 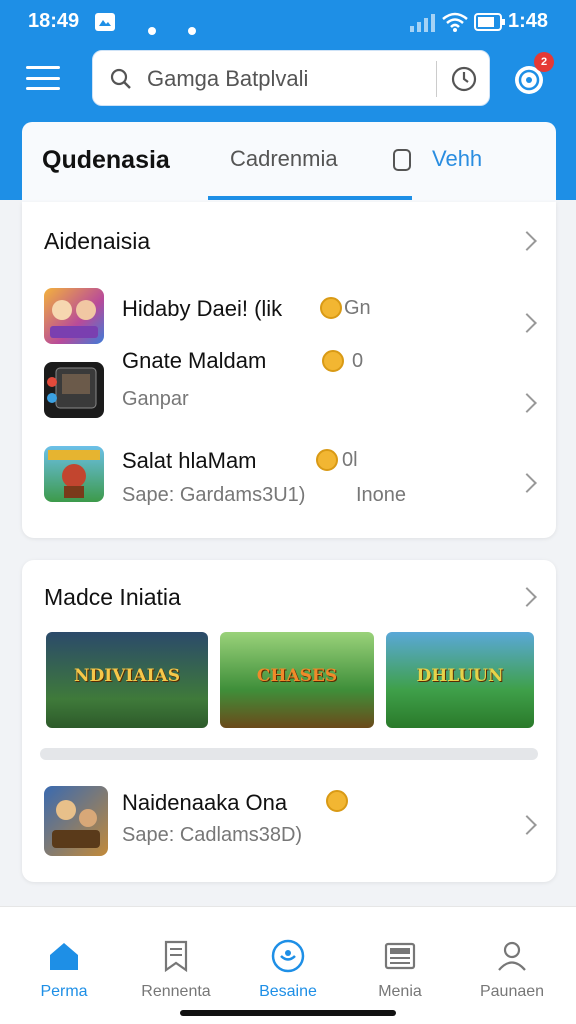 I want to click on list-item: Hidaby Daei! (lik Gn, so click(x=289, y=322).